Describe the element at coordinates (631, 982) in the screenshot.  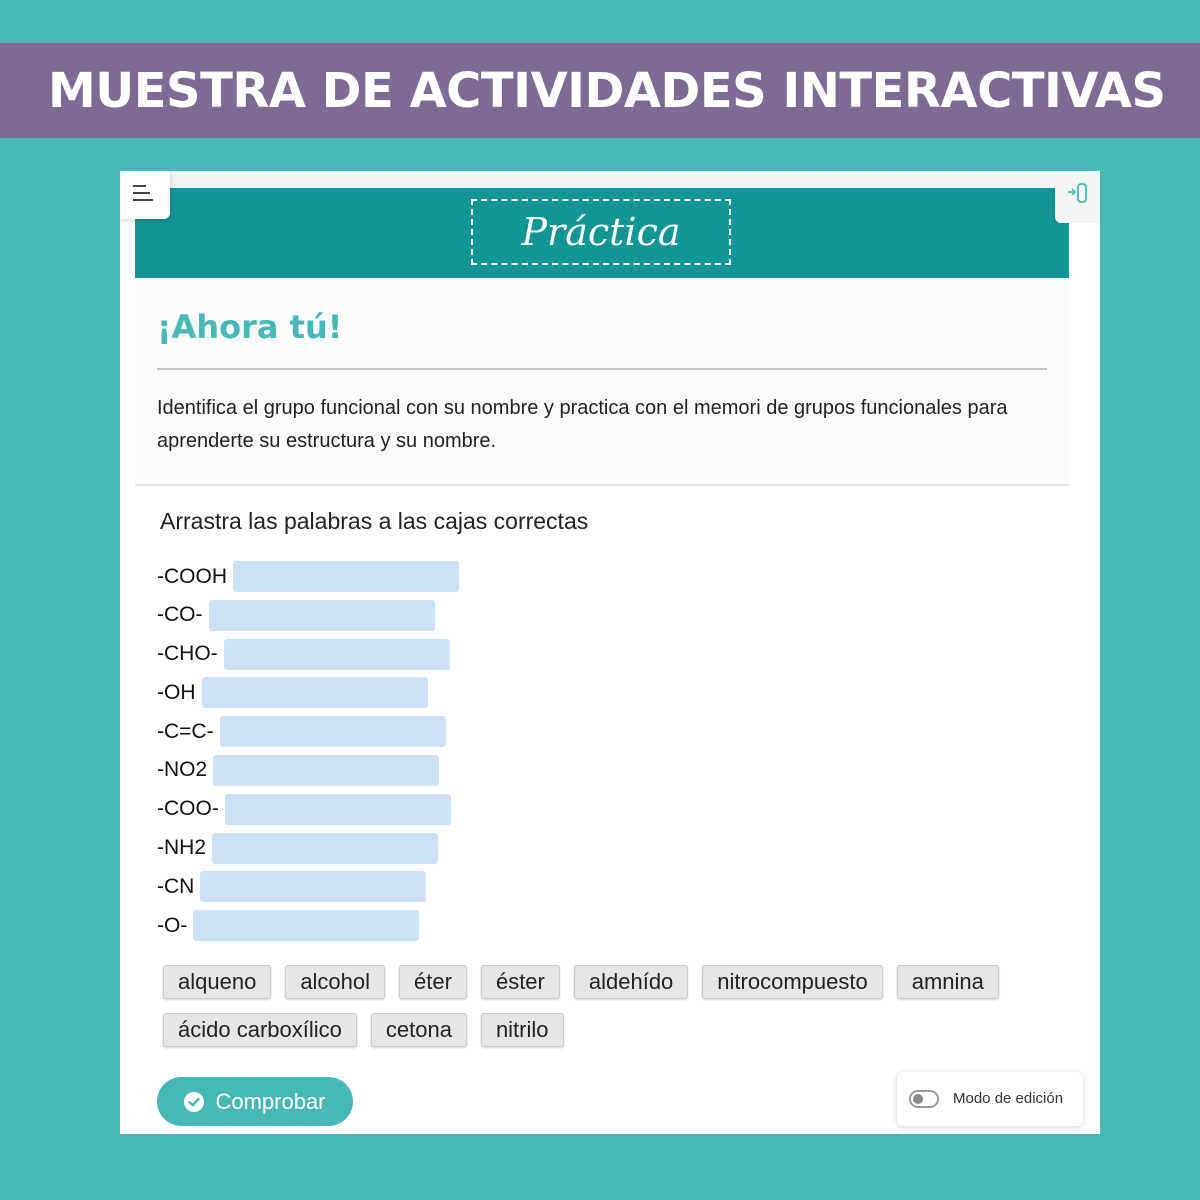
I see `word-chip: aldehído` at that location.